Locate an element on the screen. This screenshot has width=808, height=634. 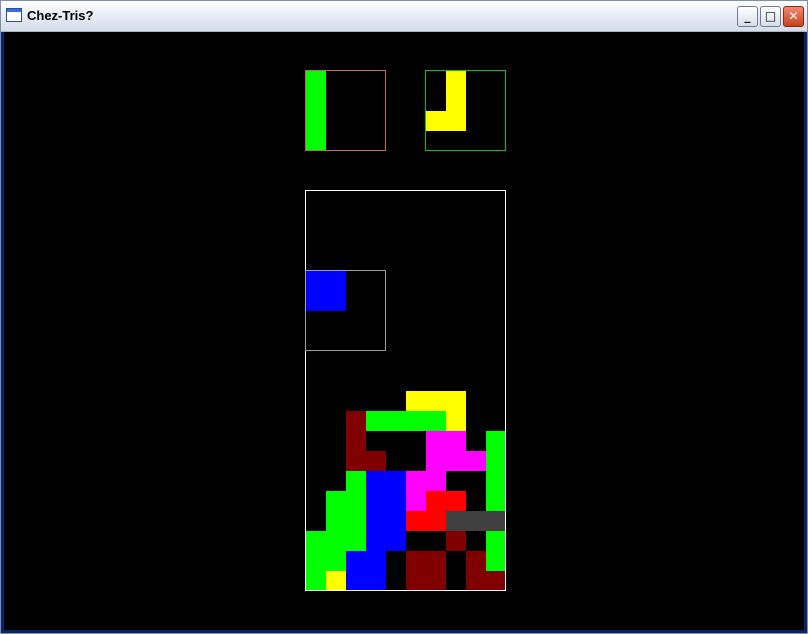
window-title: Chez-Tris? is located at coordinates (60, 15).